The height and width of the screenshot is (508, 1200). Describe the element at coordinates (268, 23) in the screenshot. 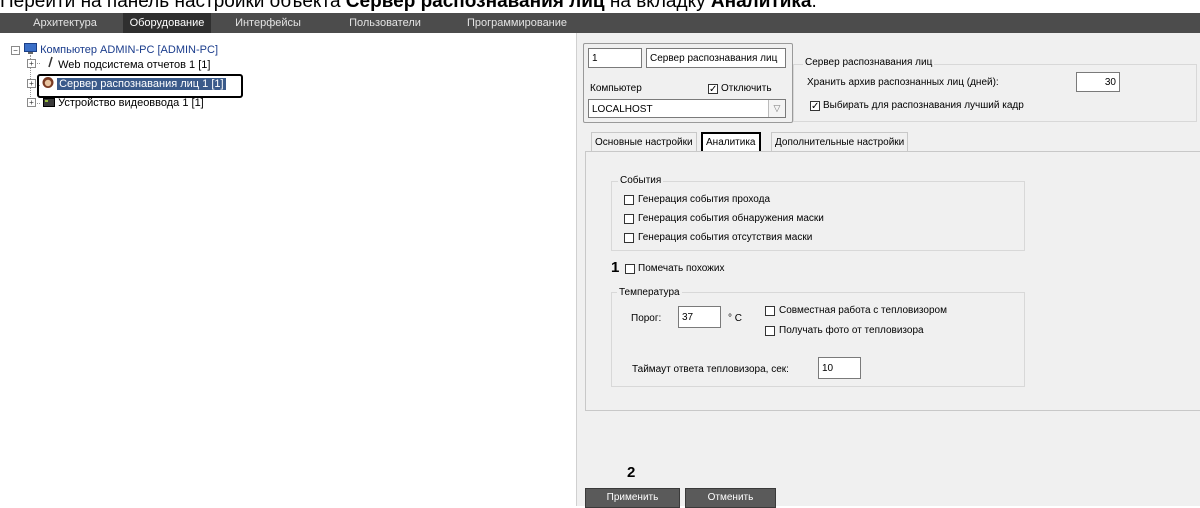

I see `tab-interfaces: Интерфейсы` at that location.